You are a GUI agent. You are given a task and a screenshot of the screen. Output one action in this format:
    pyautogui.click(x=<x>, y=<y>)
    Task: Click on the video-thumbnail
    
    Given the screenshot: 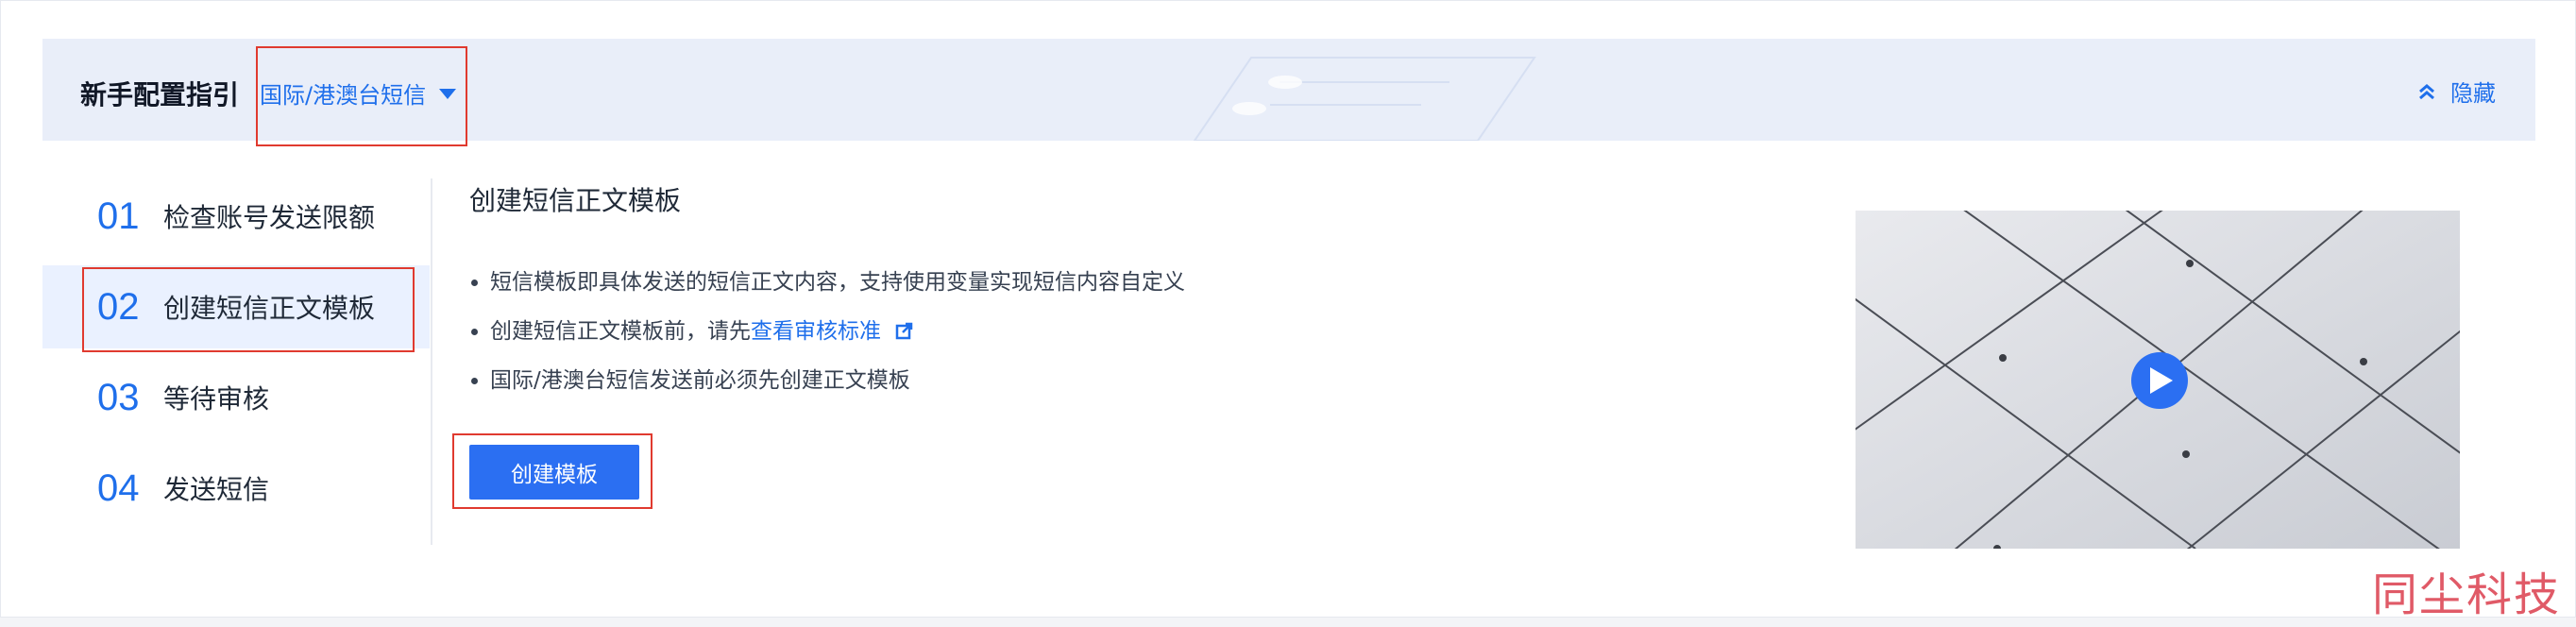 What is the action you would take?
    pyautogui.click(x=2158, y=380)
    